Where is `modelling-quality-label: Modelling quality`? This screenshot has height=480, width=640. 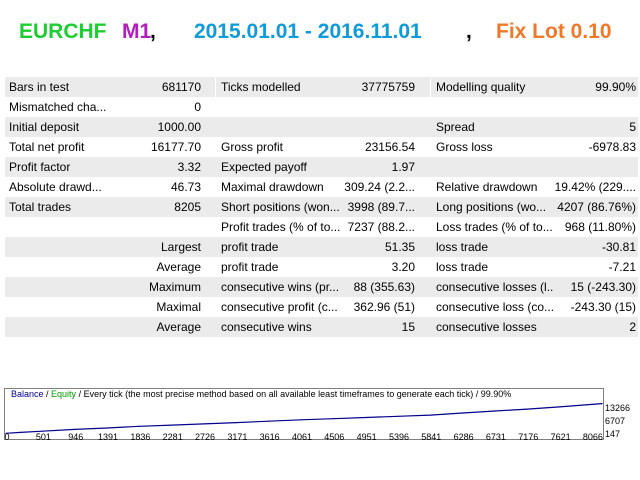 modelling-quality-label: Modelling quality is located at coordinates (481, 87).